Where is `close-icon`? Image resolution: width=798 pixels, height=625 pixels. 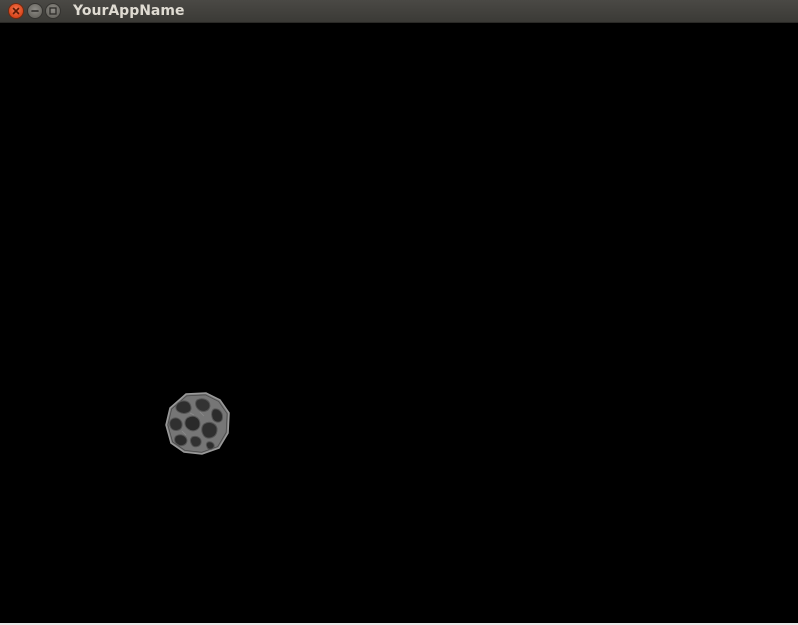
close-icon is located at coordinates (16, 11).